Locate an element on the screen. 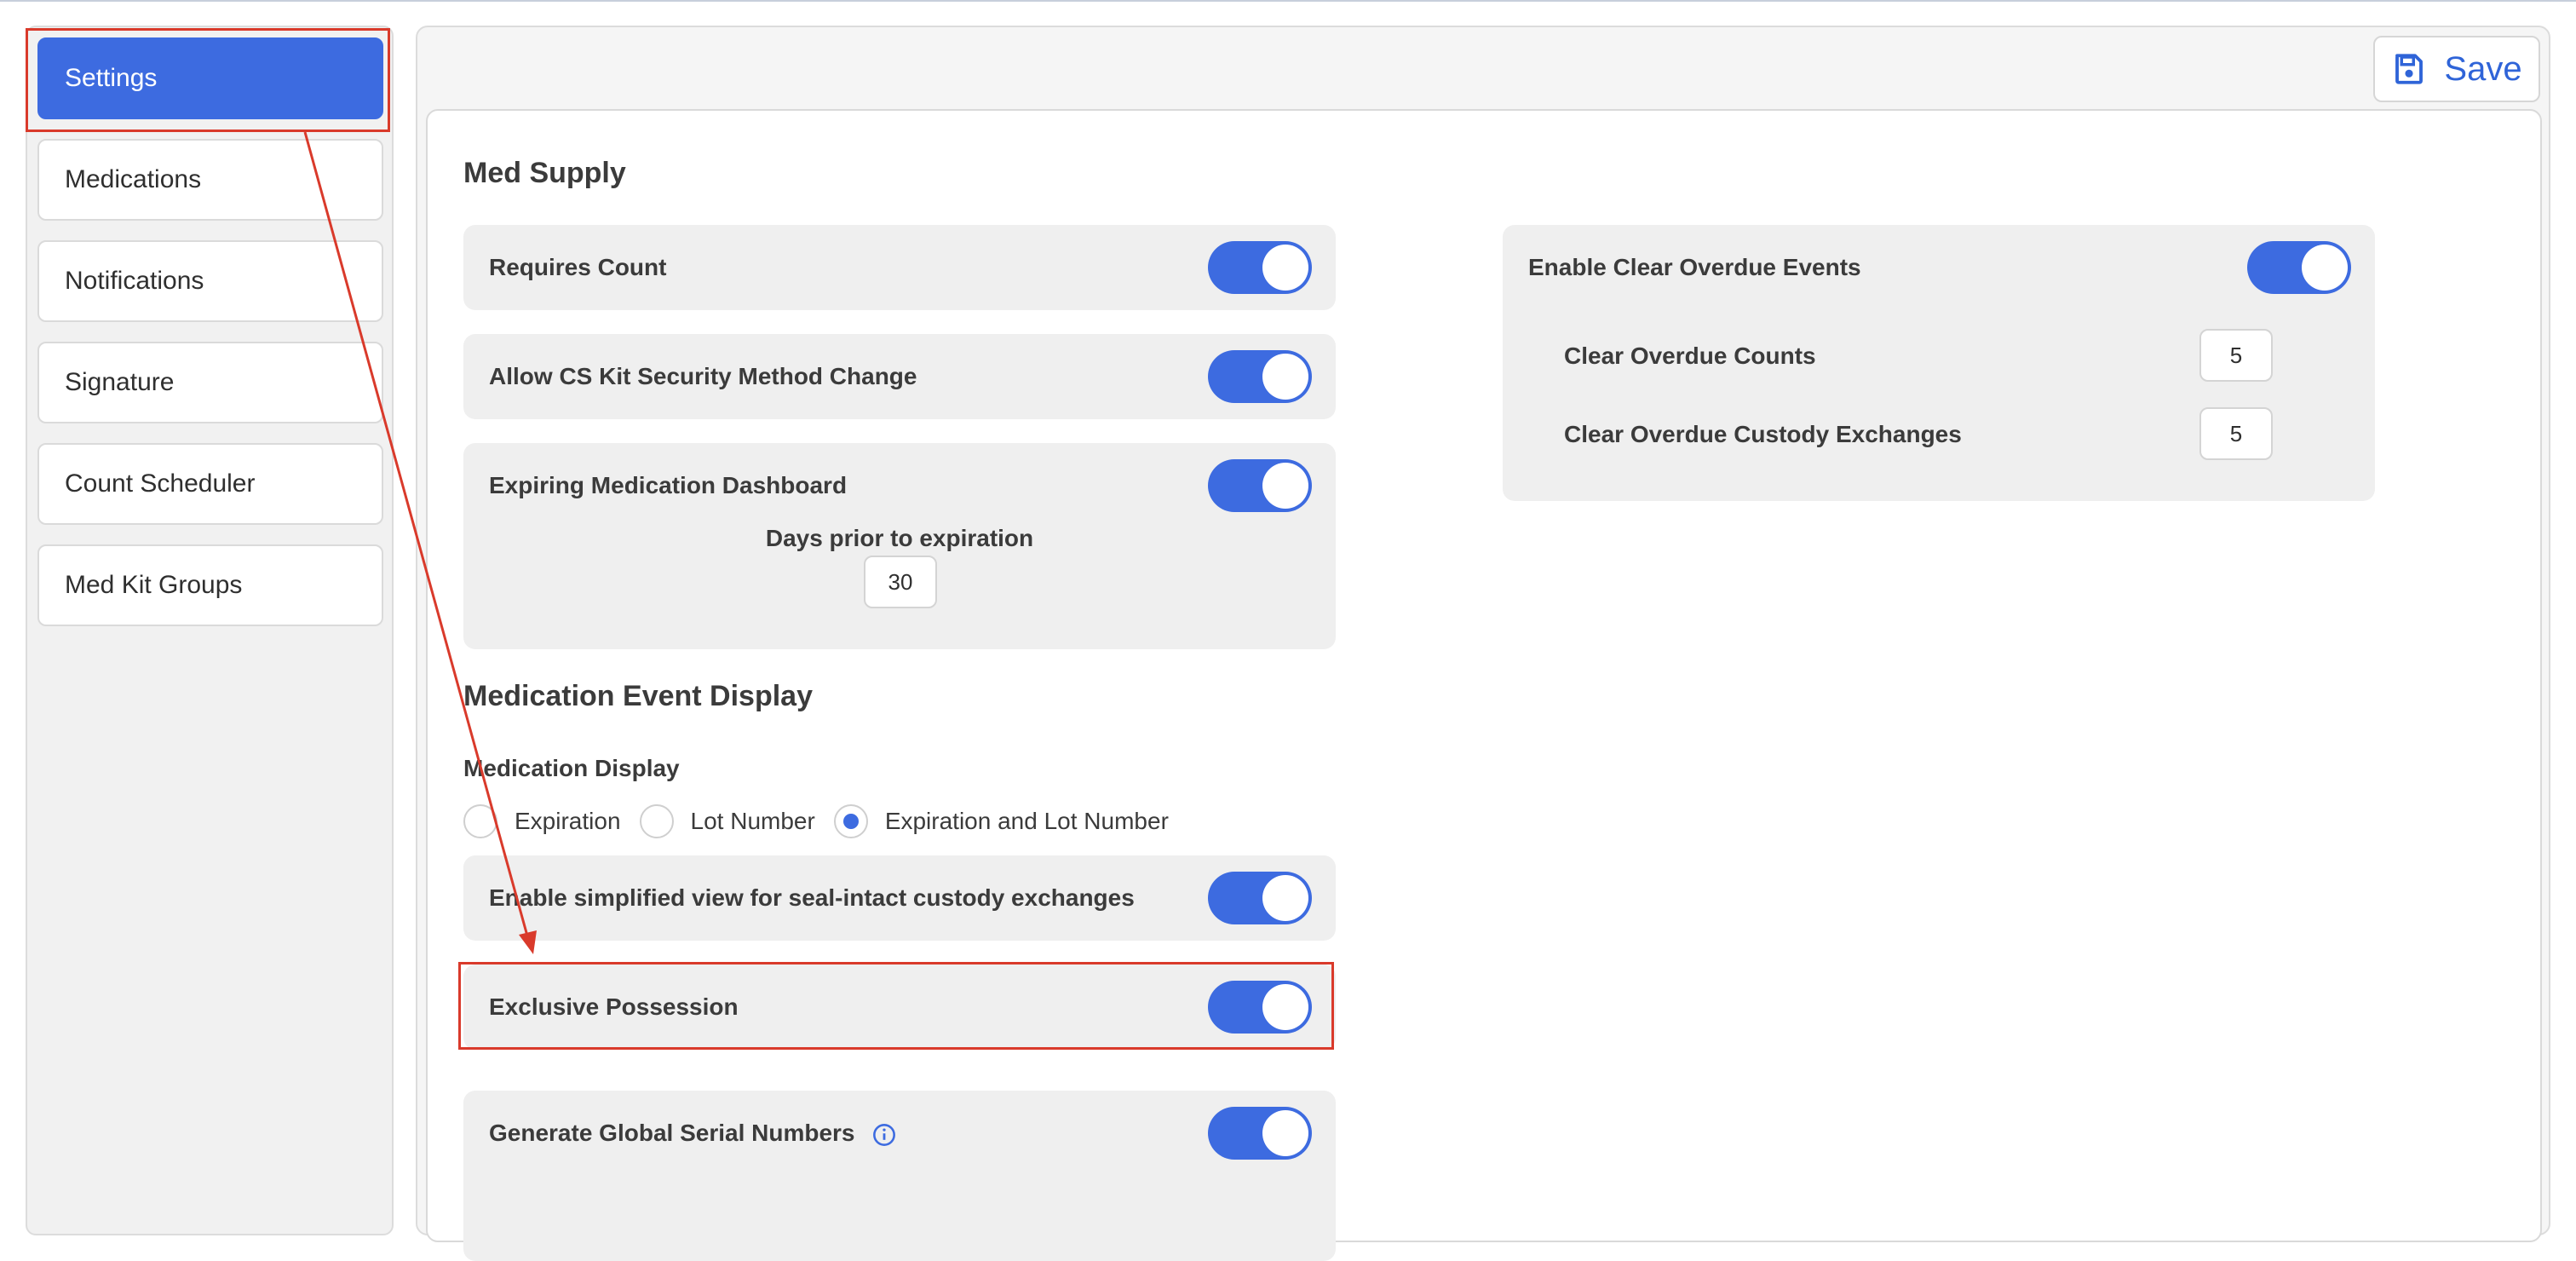  sidebar-item-label: Count Scheduler is located at coordinates (160, 484).